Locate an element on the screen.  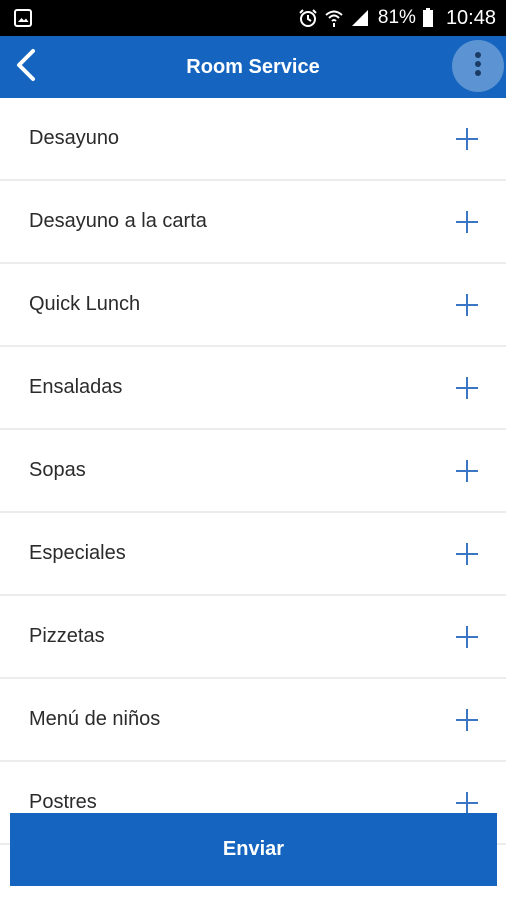
back-button is located at coordinates (26, 67).